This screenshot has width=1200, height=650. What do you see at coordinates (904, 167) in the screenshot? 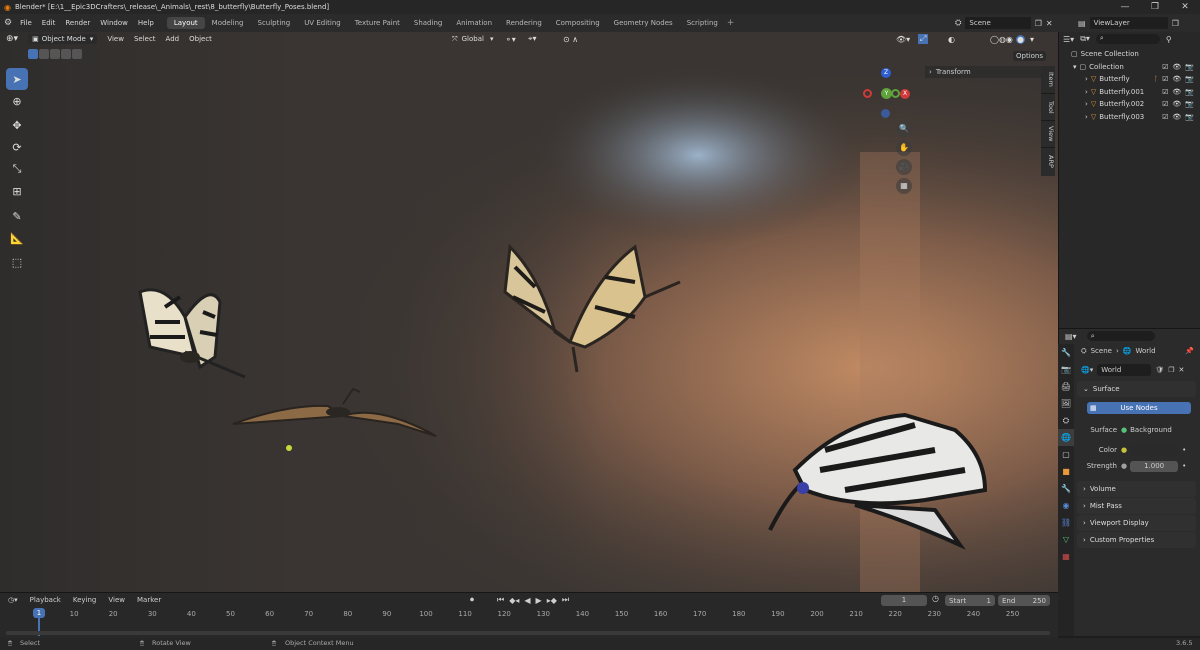
I see `camera-icon: 🎥` at bounding box center [904, 167].